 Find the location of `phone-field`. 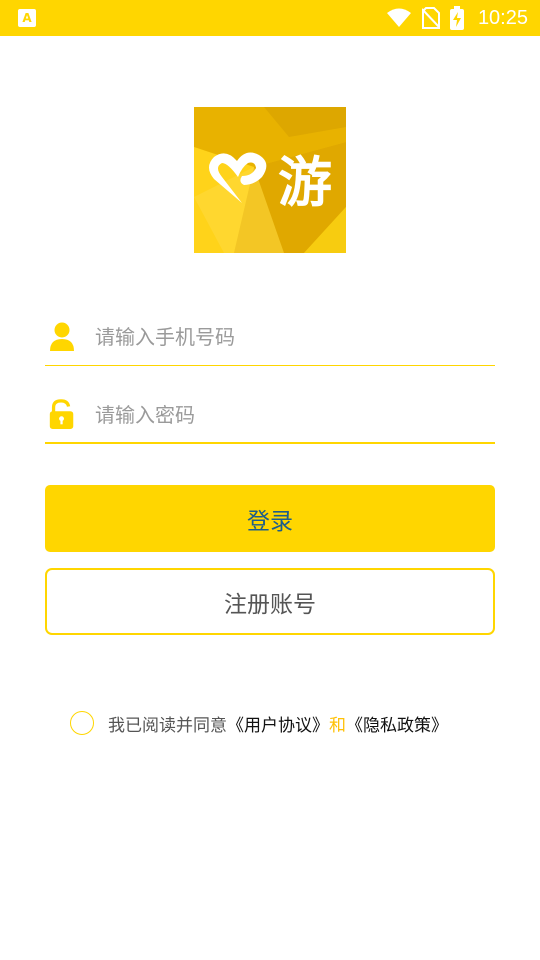

phone-field is located at coordinates (270, 341).